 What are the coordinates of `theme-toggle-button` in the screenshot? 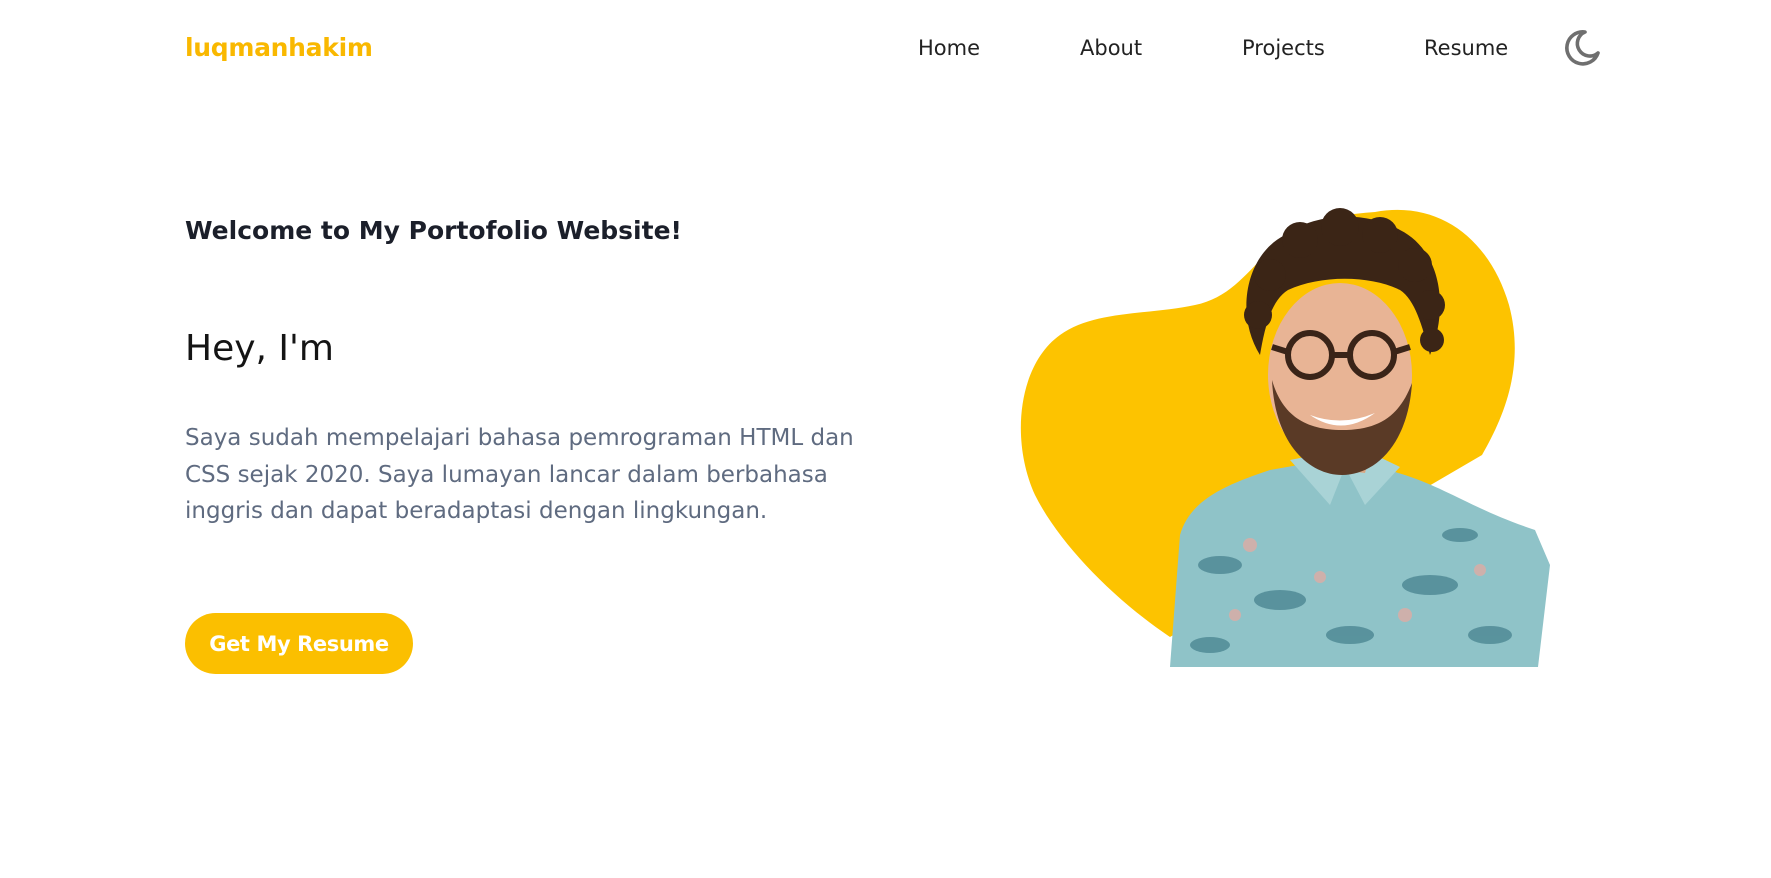 It's located at (1582, 48).